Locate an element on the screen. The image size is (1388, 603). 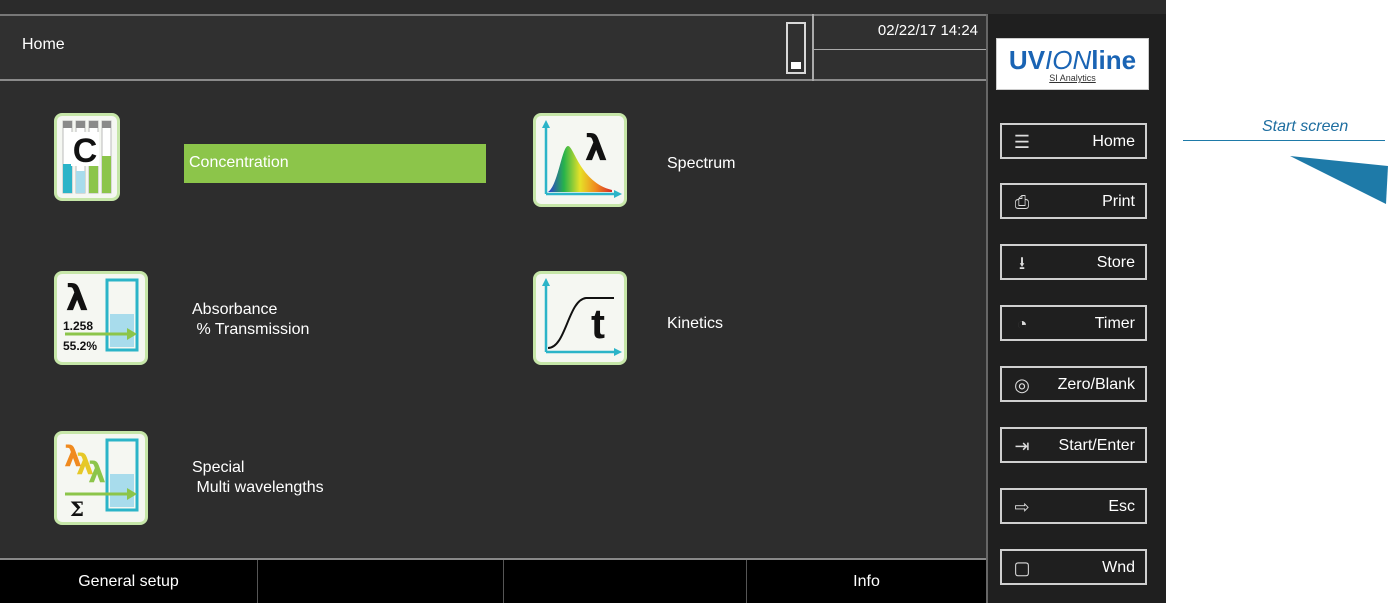
download-icon: ⭳ is located at coordinates (1022, 263).